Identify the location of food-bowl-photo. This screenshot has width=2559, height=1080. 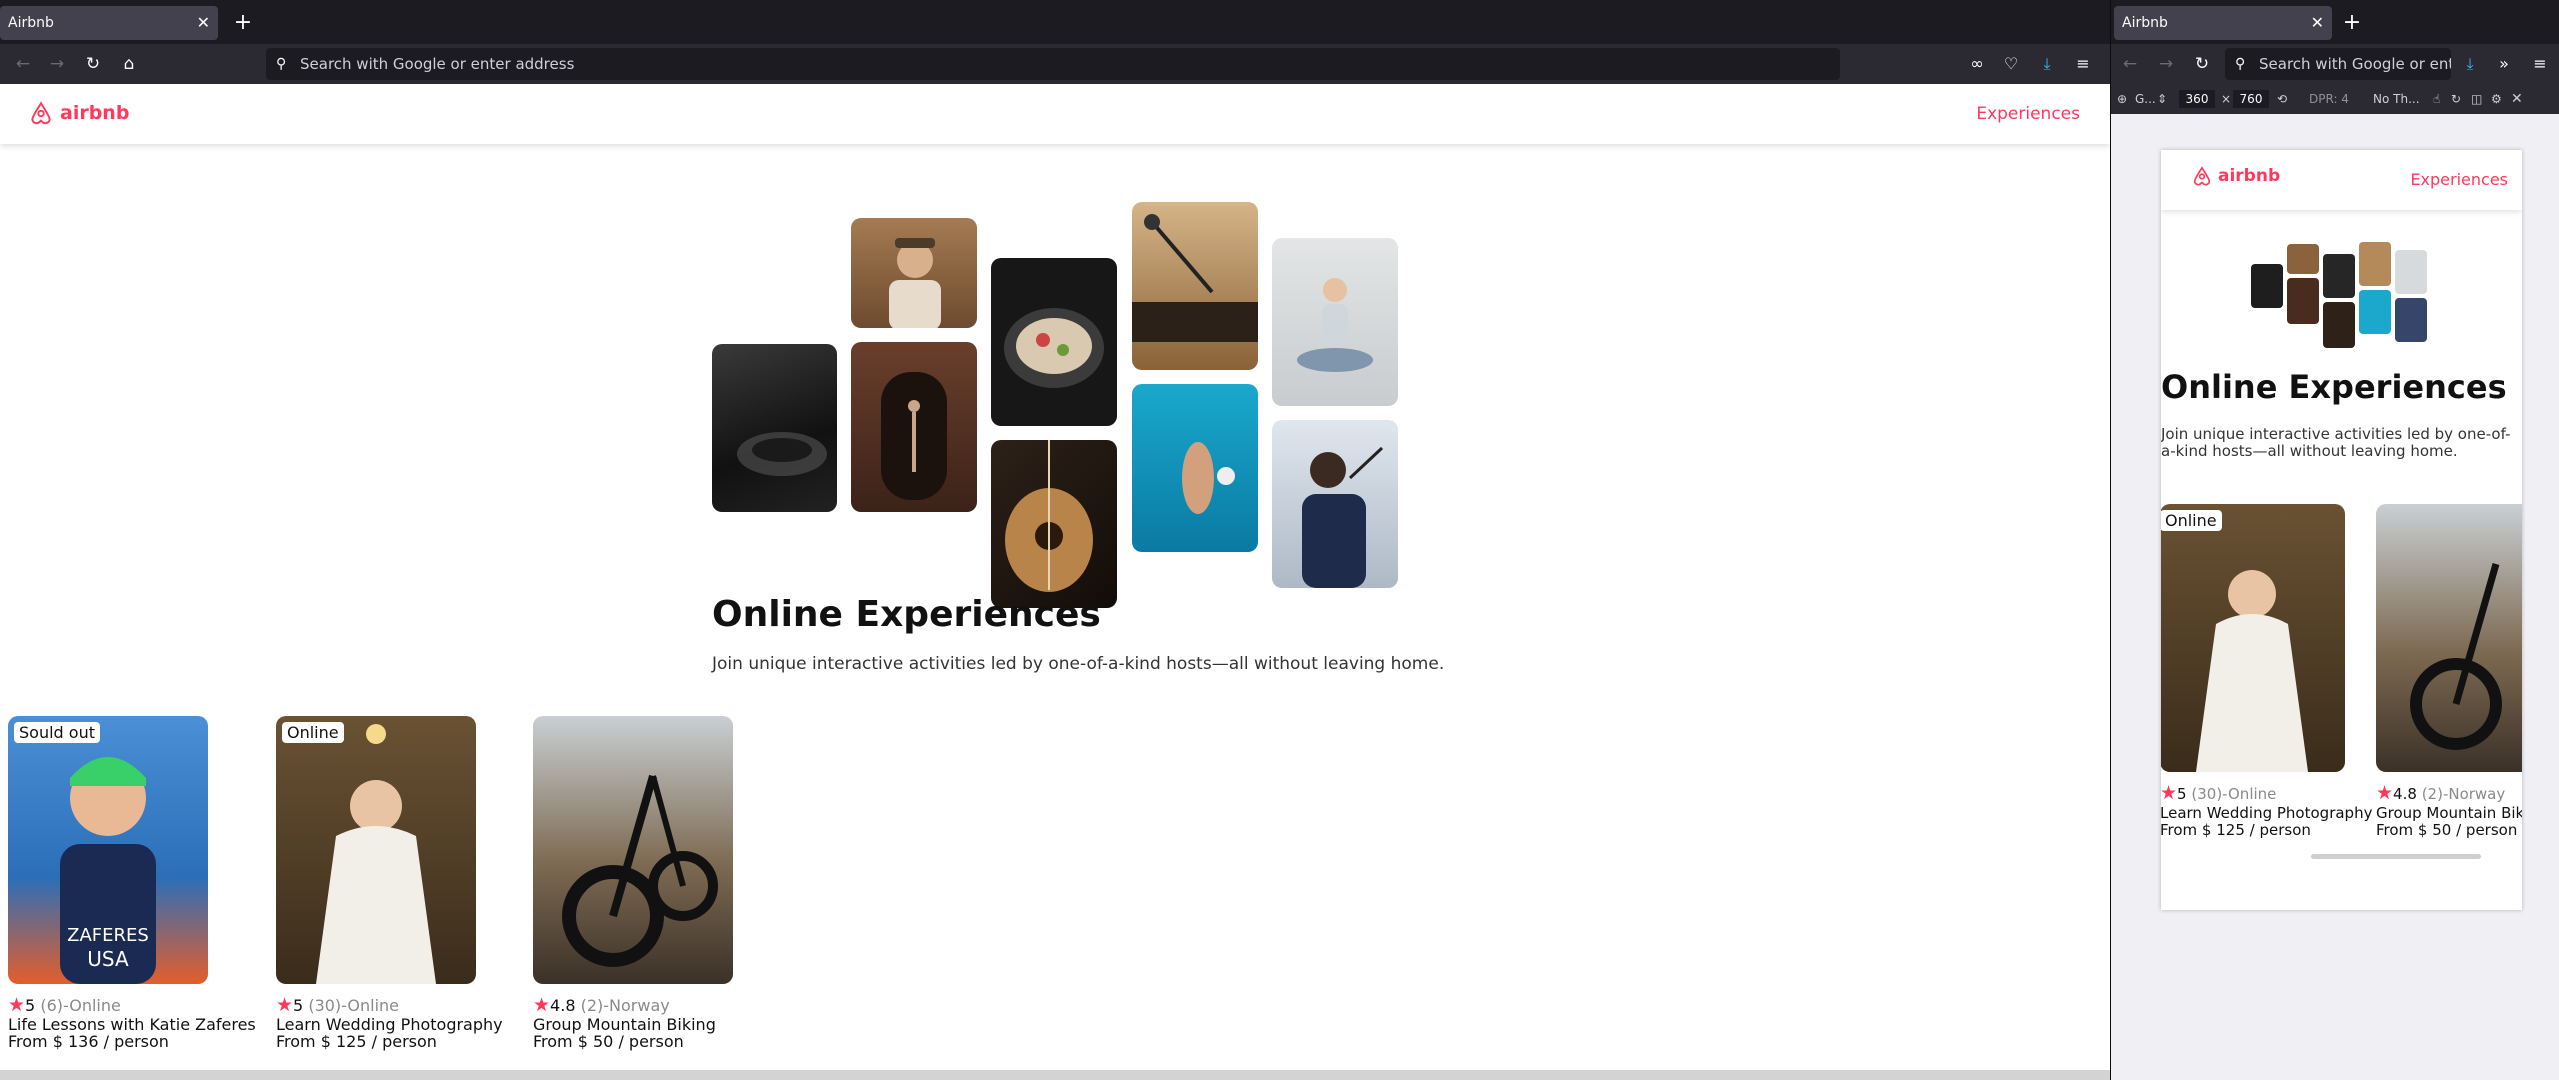
(1054, 342).